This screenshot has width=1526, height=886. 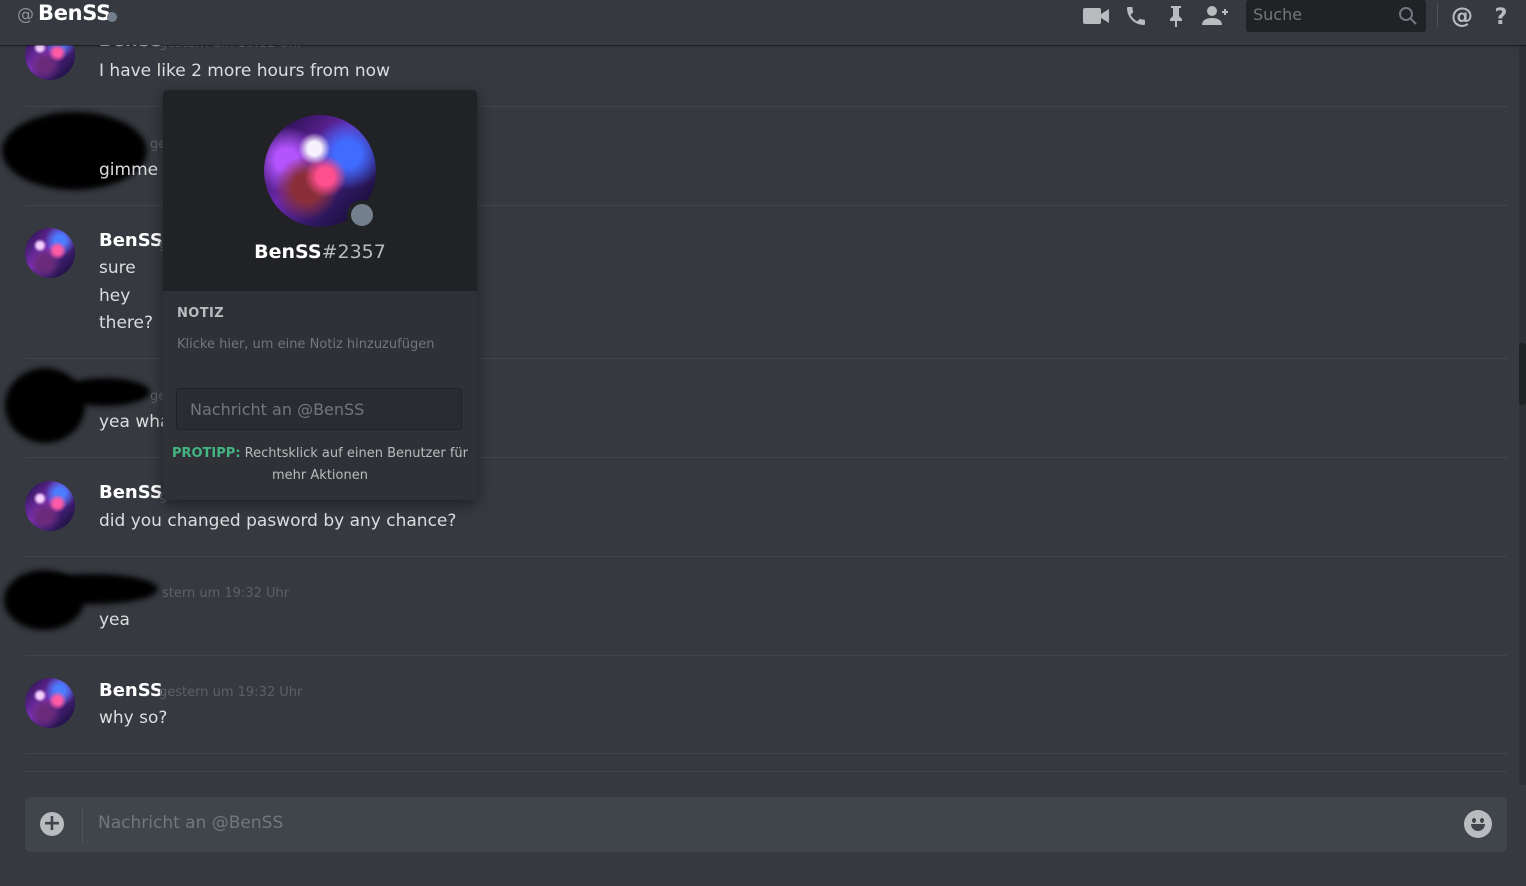 What do you see at coordinates (288, 252) in the screenshot?
I see `username: BenSS` at bounding box center [288, 252].